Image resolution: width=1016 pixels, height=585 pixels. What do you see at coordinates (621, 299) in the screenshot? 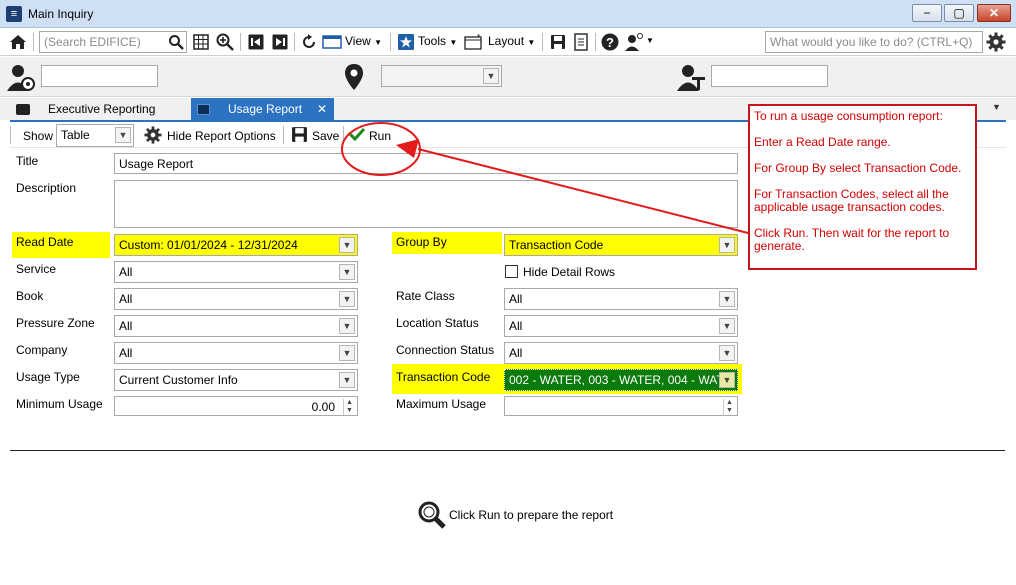
I see `rate-class-select: All ▼` at bounding box center [621, 299].